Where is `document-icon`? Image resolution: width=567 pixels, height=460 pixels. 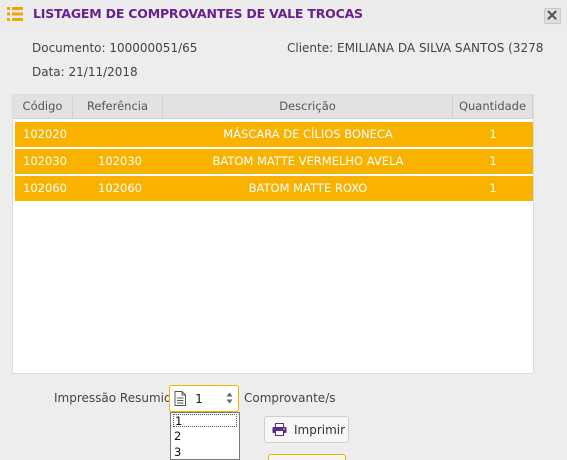 document-icon is located at coordinates (180, 398).